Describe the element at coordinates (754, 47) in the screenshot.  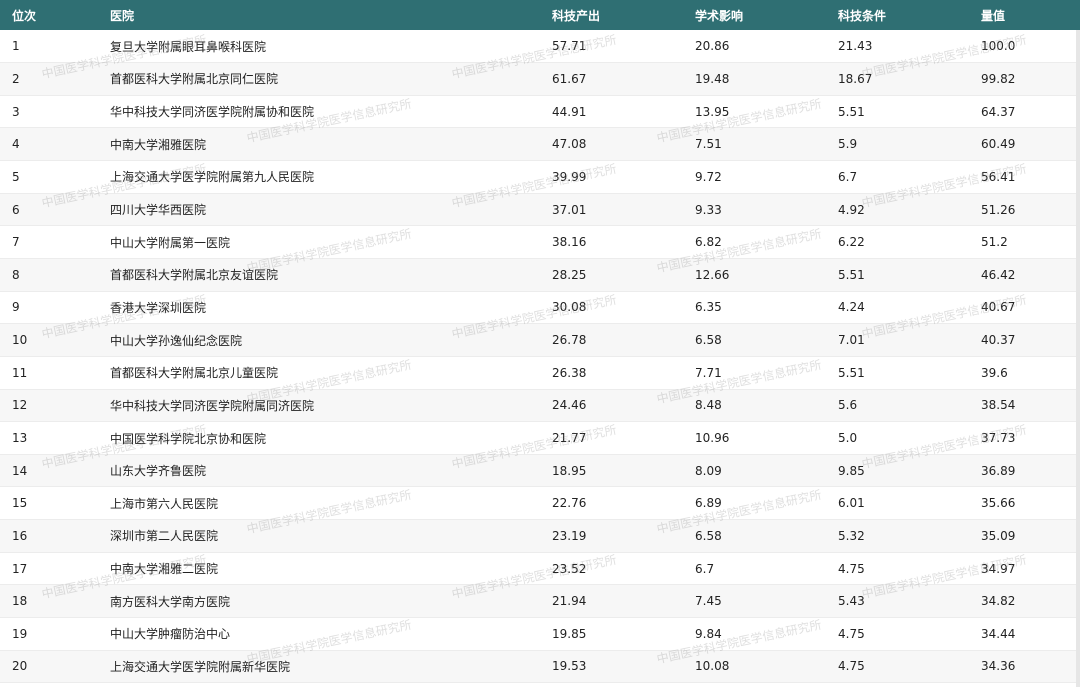
I see `cell-academic-impact: 20.86` at that location.